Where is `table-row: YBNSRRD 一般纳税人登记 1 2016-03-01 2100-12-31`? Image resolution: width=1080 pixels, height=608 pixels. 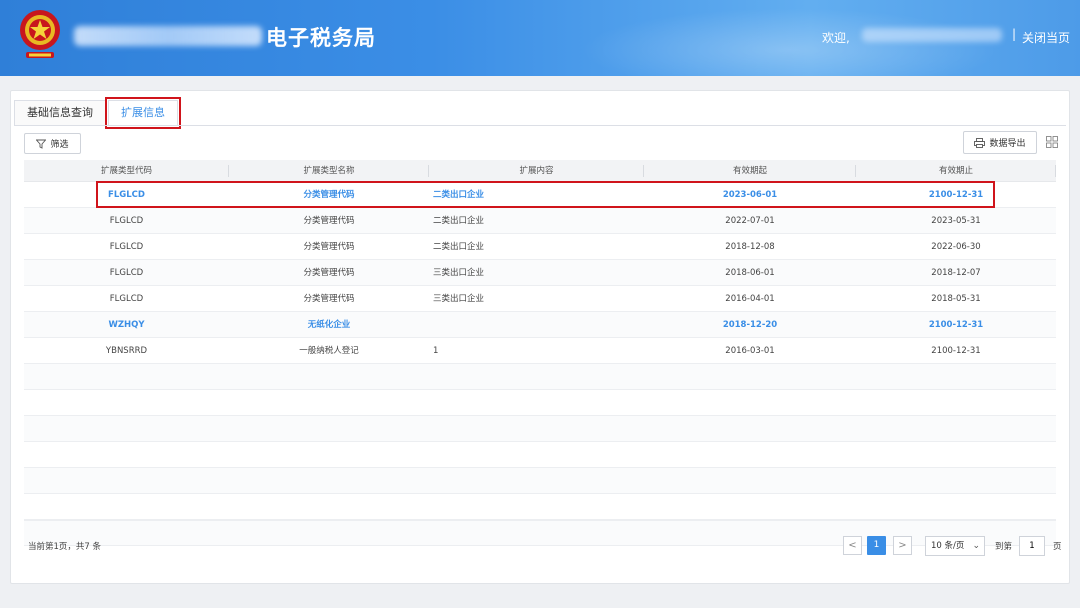
table-row: YBNSRRD 一般纳税人登记 1 2016-03-01 2100-12-31 is located at coordinates (540, 351).